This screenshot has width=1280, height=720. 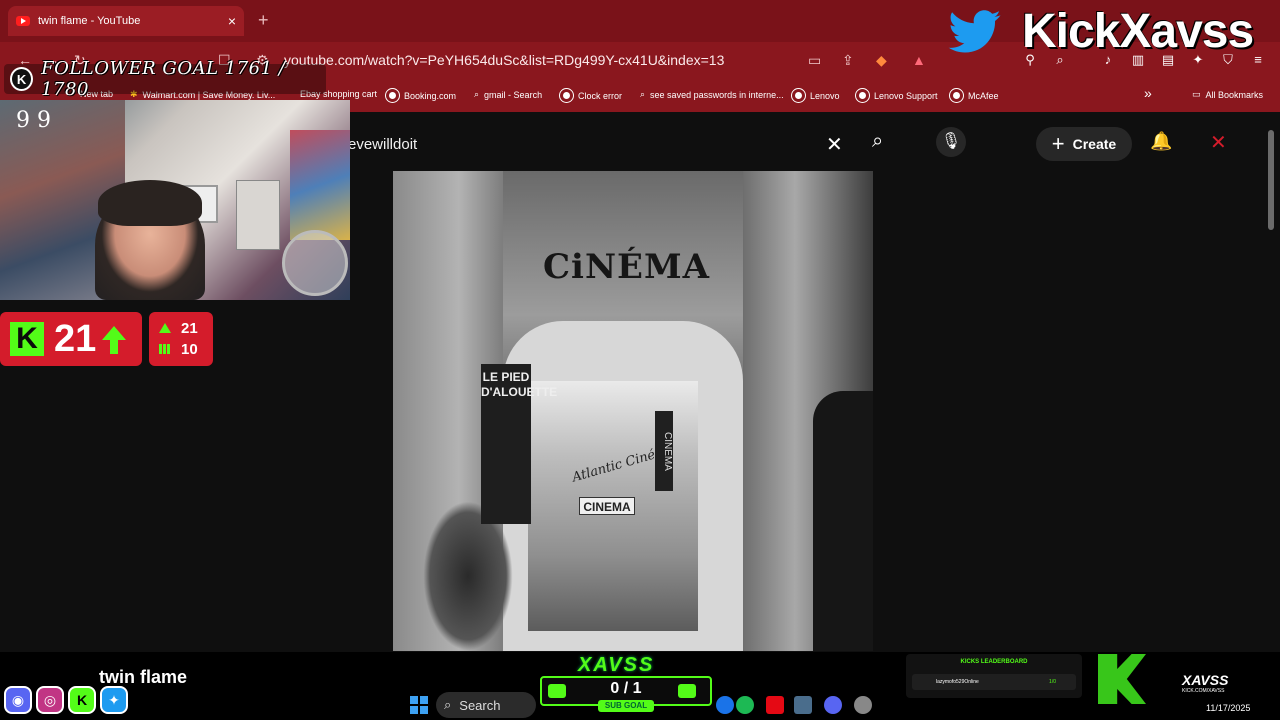 What do you see at coordinates (1203, 691) in the screenshot?
I see `badge-url: KICK.COM/XAVSS` at bounding box center [1203, 691].